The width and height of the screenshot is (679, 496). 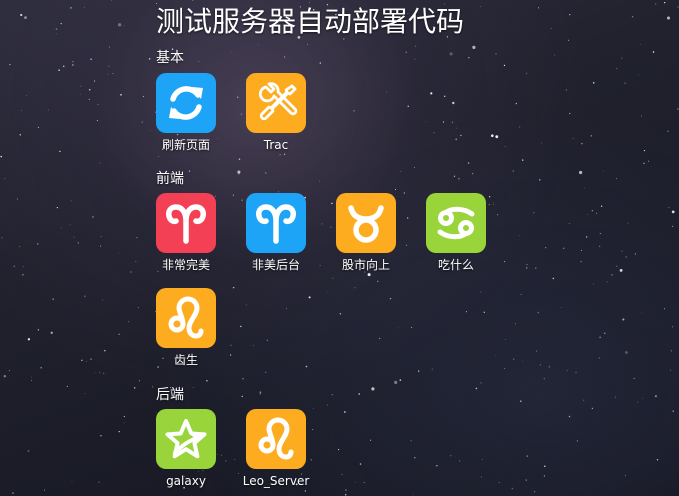 I want to click on app-trac: Trac, so click(x=276, y=118).